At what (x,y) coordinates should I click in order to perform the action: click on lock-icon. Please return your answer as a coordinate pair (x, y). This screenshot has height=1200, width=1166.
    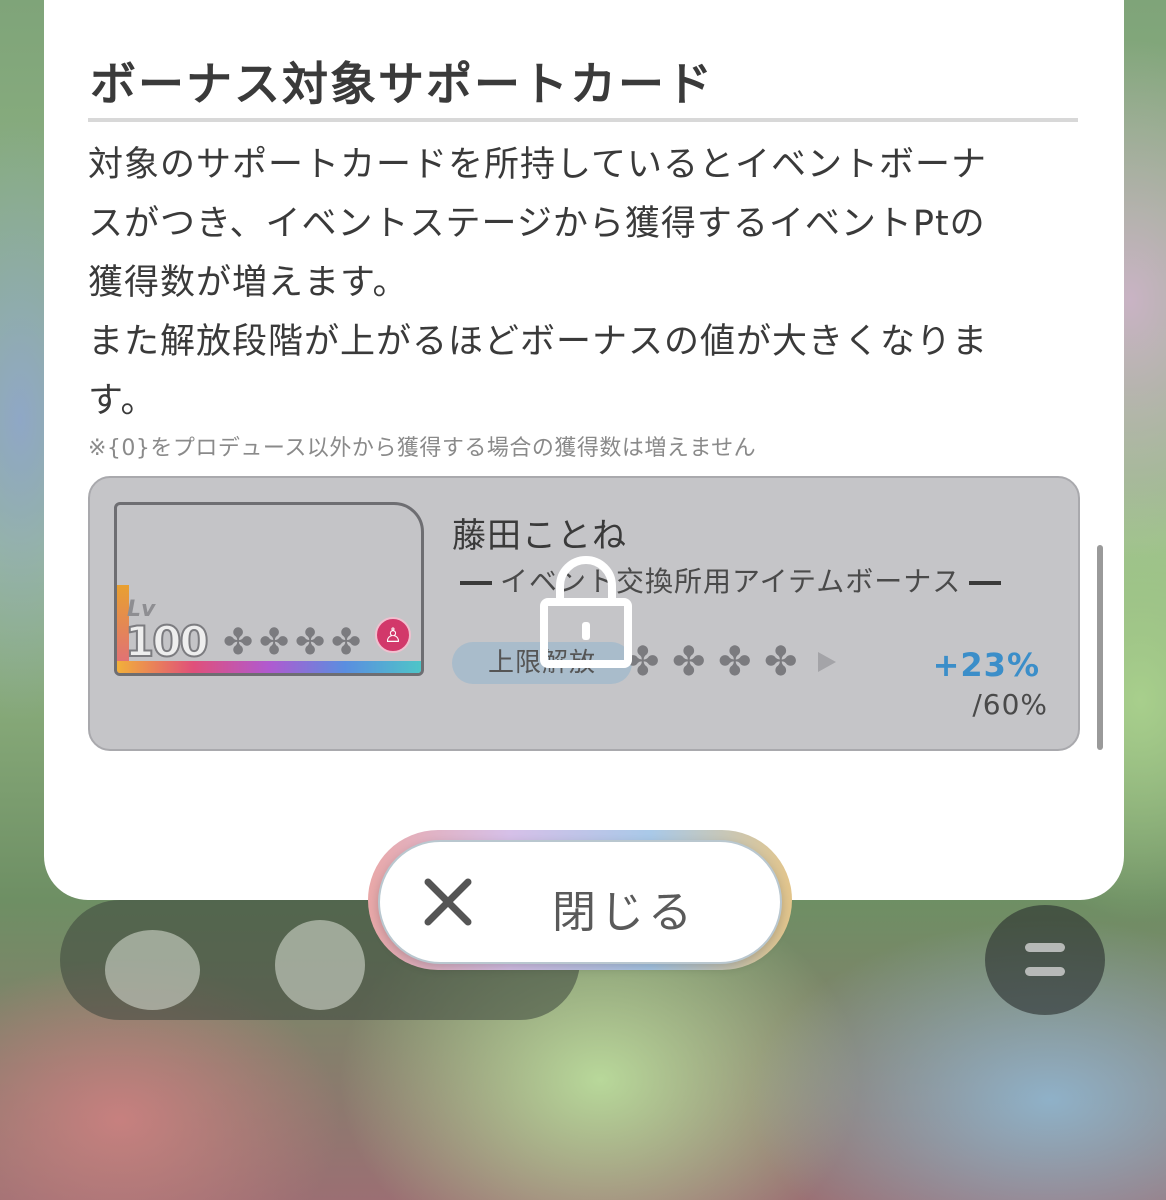
    Looking at the image, I should click on (586, 612).